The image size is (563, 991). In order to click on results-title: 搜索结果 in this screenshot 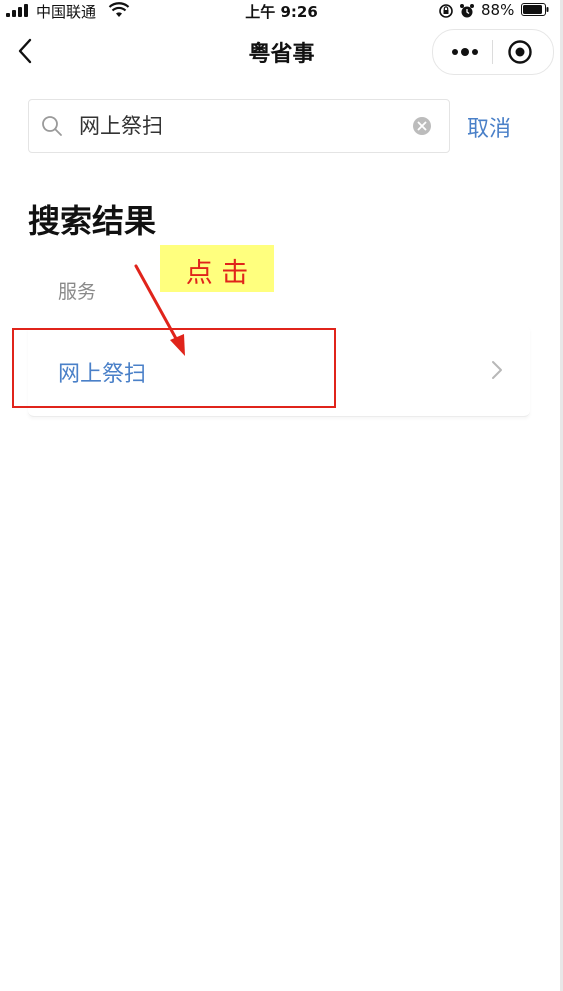, I will do `click(92, 221)`.